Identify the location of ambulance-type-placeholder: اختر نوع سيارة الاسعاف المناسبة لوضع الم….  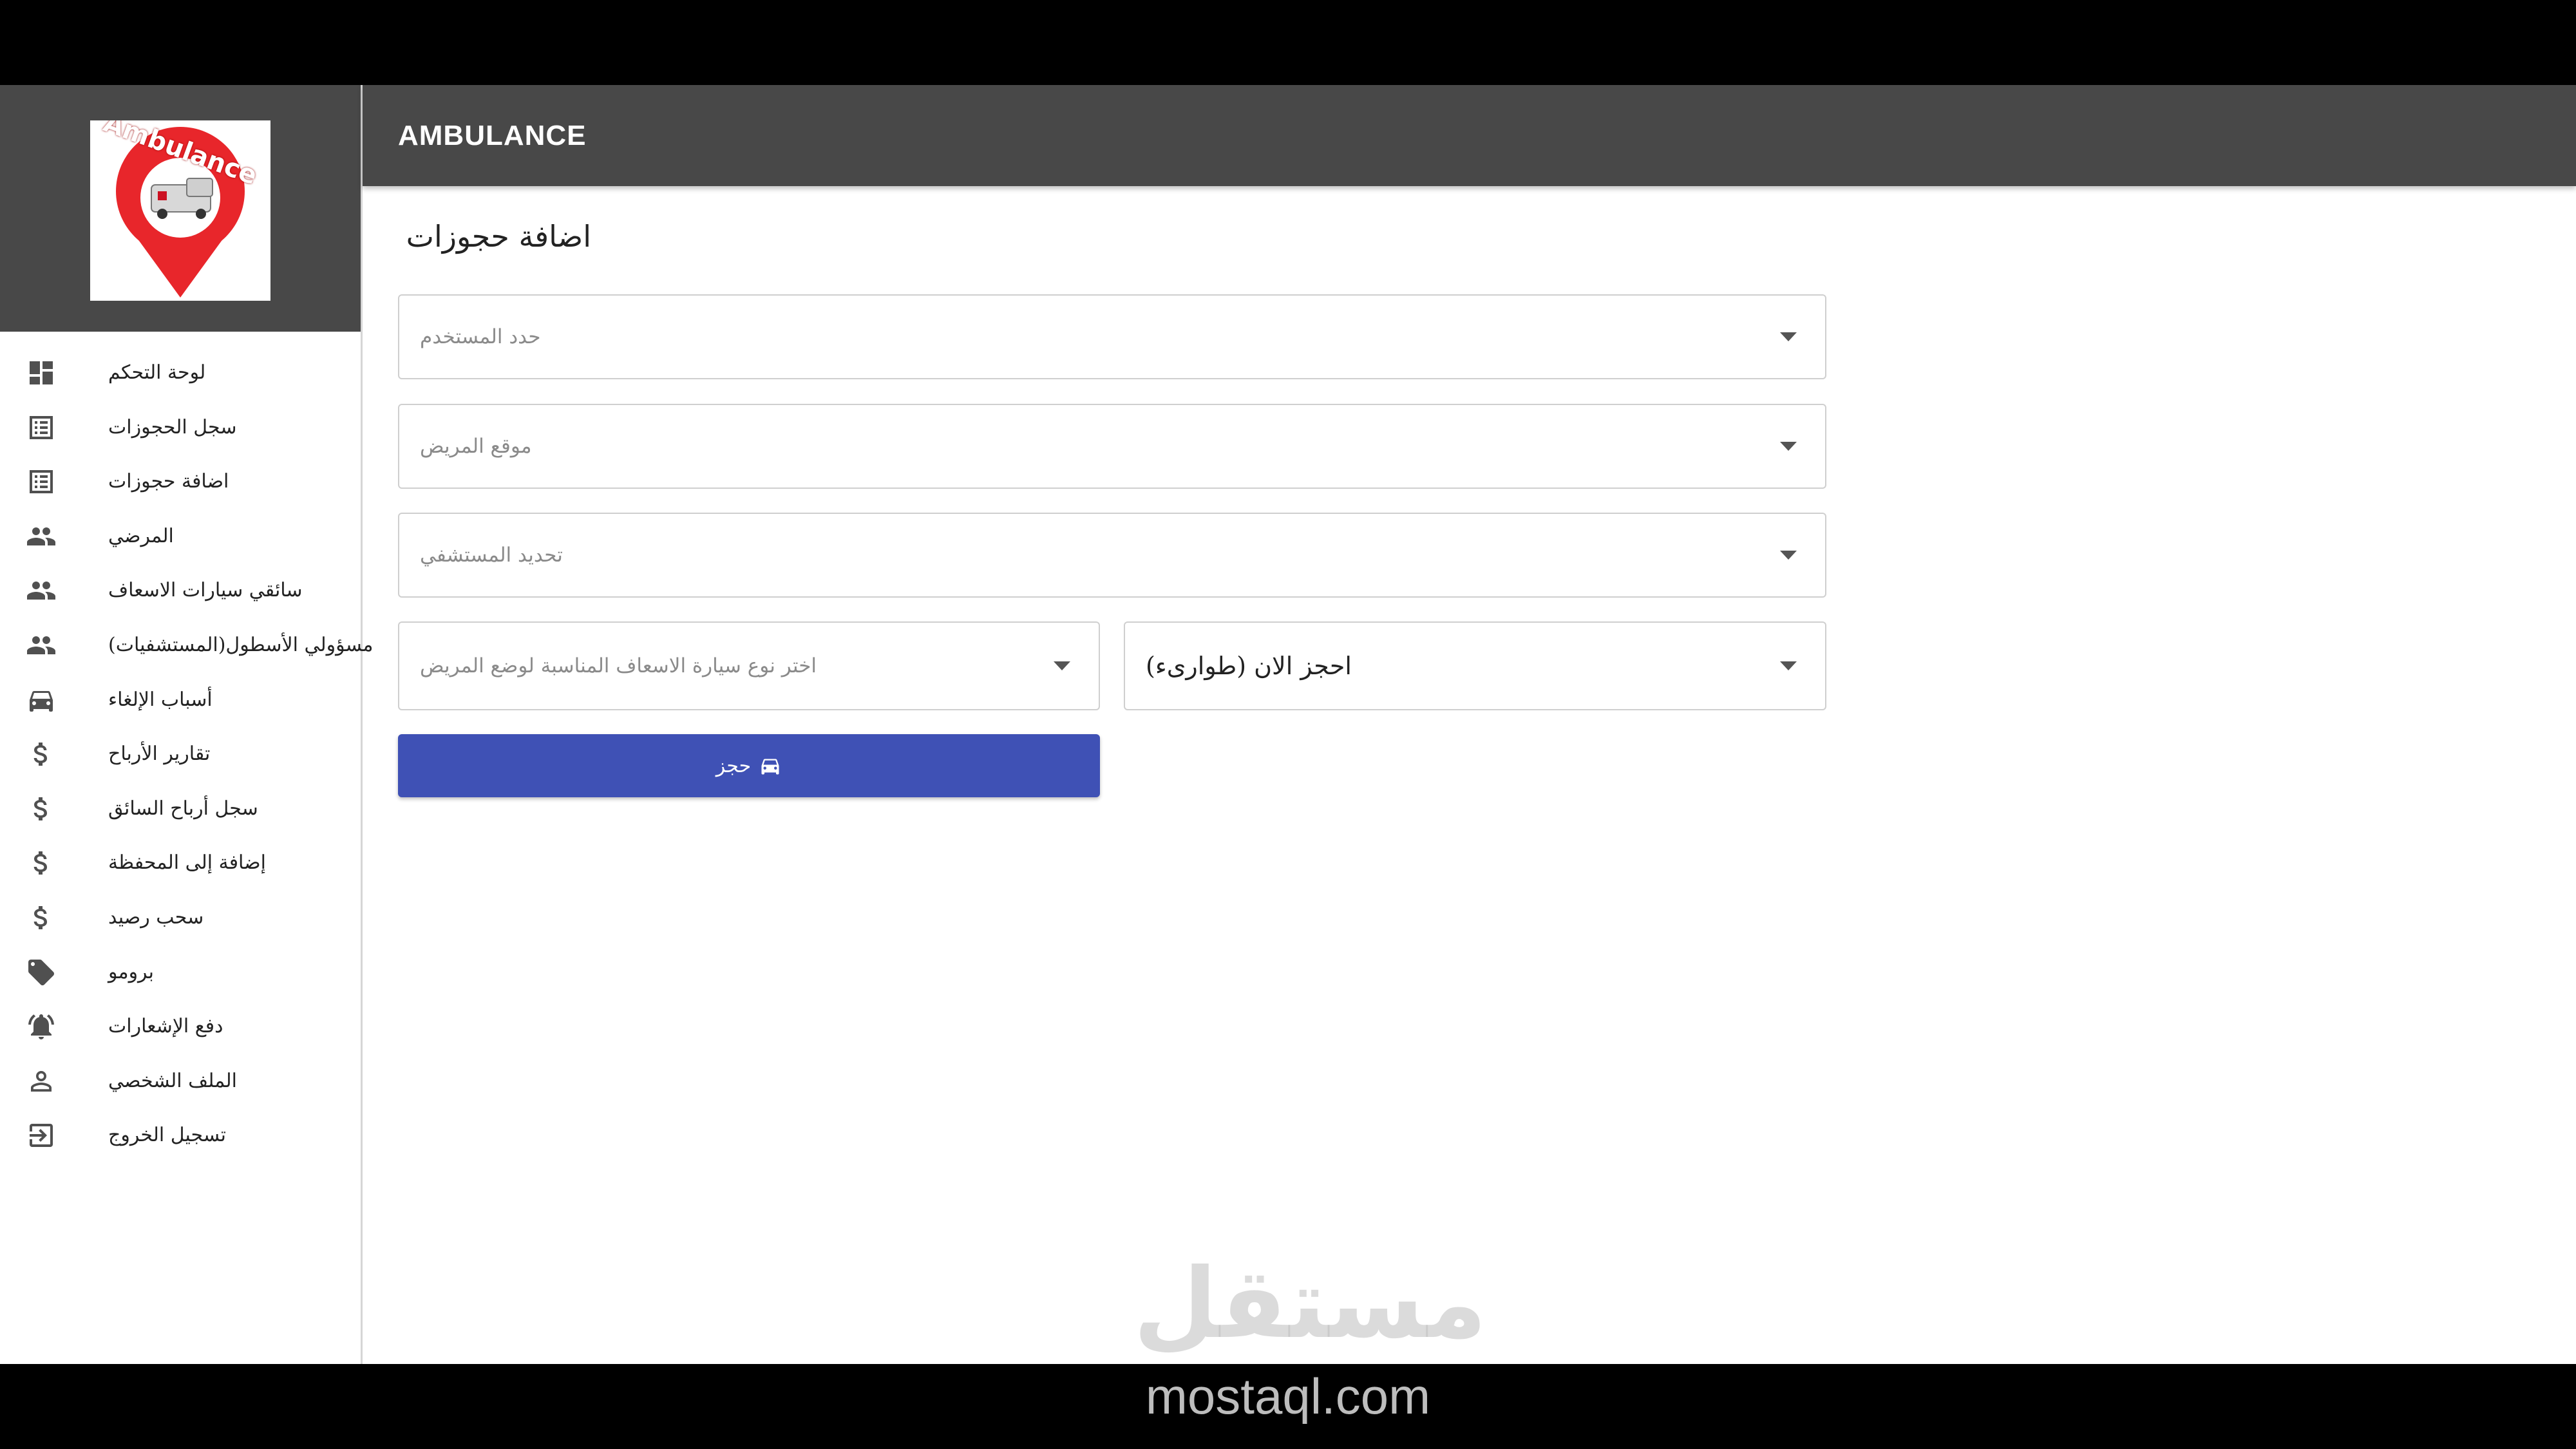
(619, 665).